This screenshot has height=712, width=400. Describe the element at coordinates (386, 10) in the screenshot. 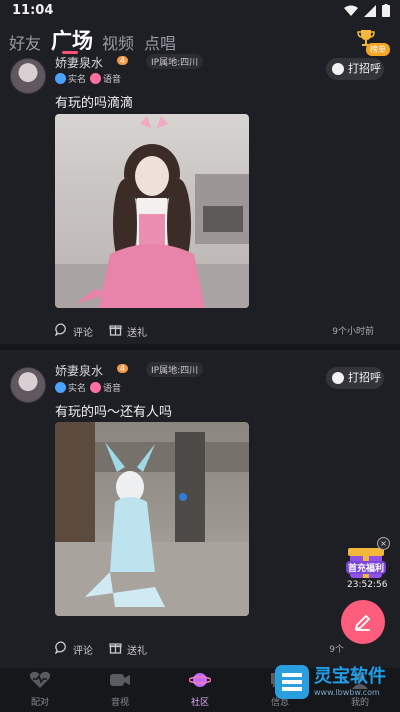

I see `battery-icon` at that location.